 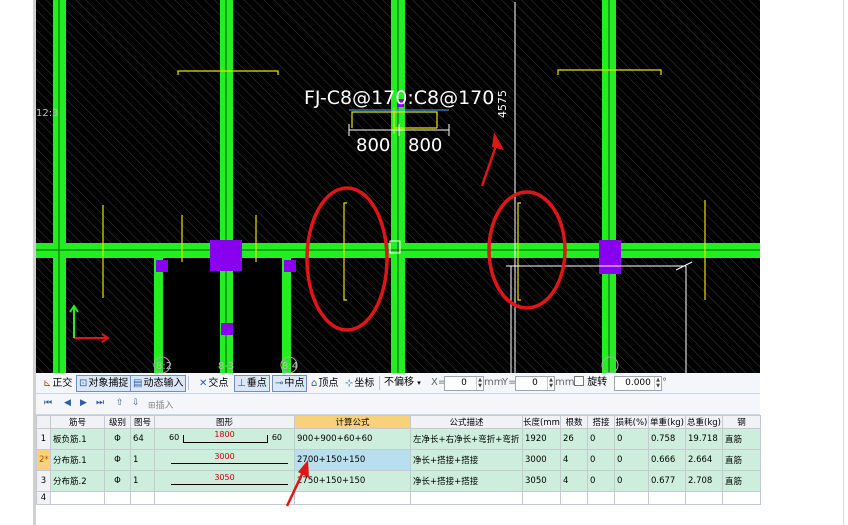 I want to click on annotation-arrow-table, so click(x=297, y=483).